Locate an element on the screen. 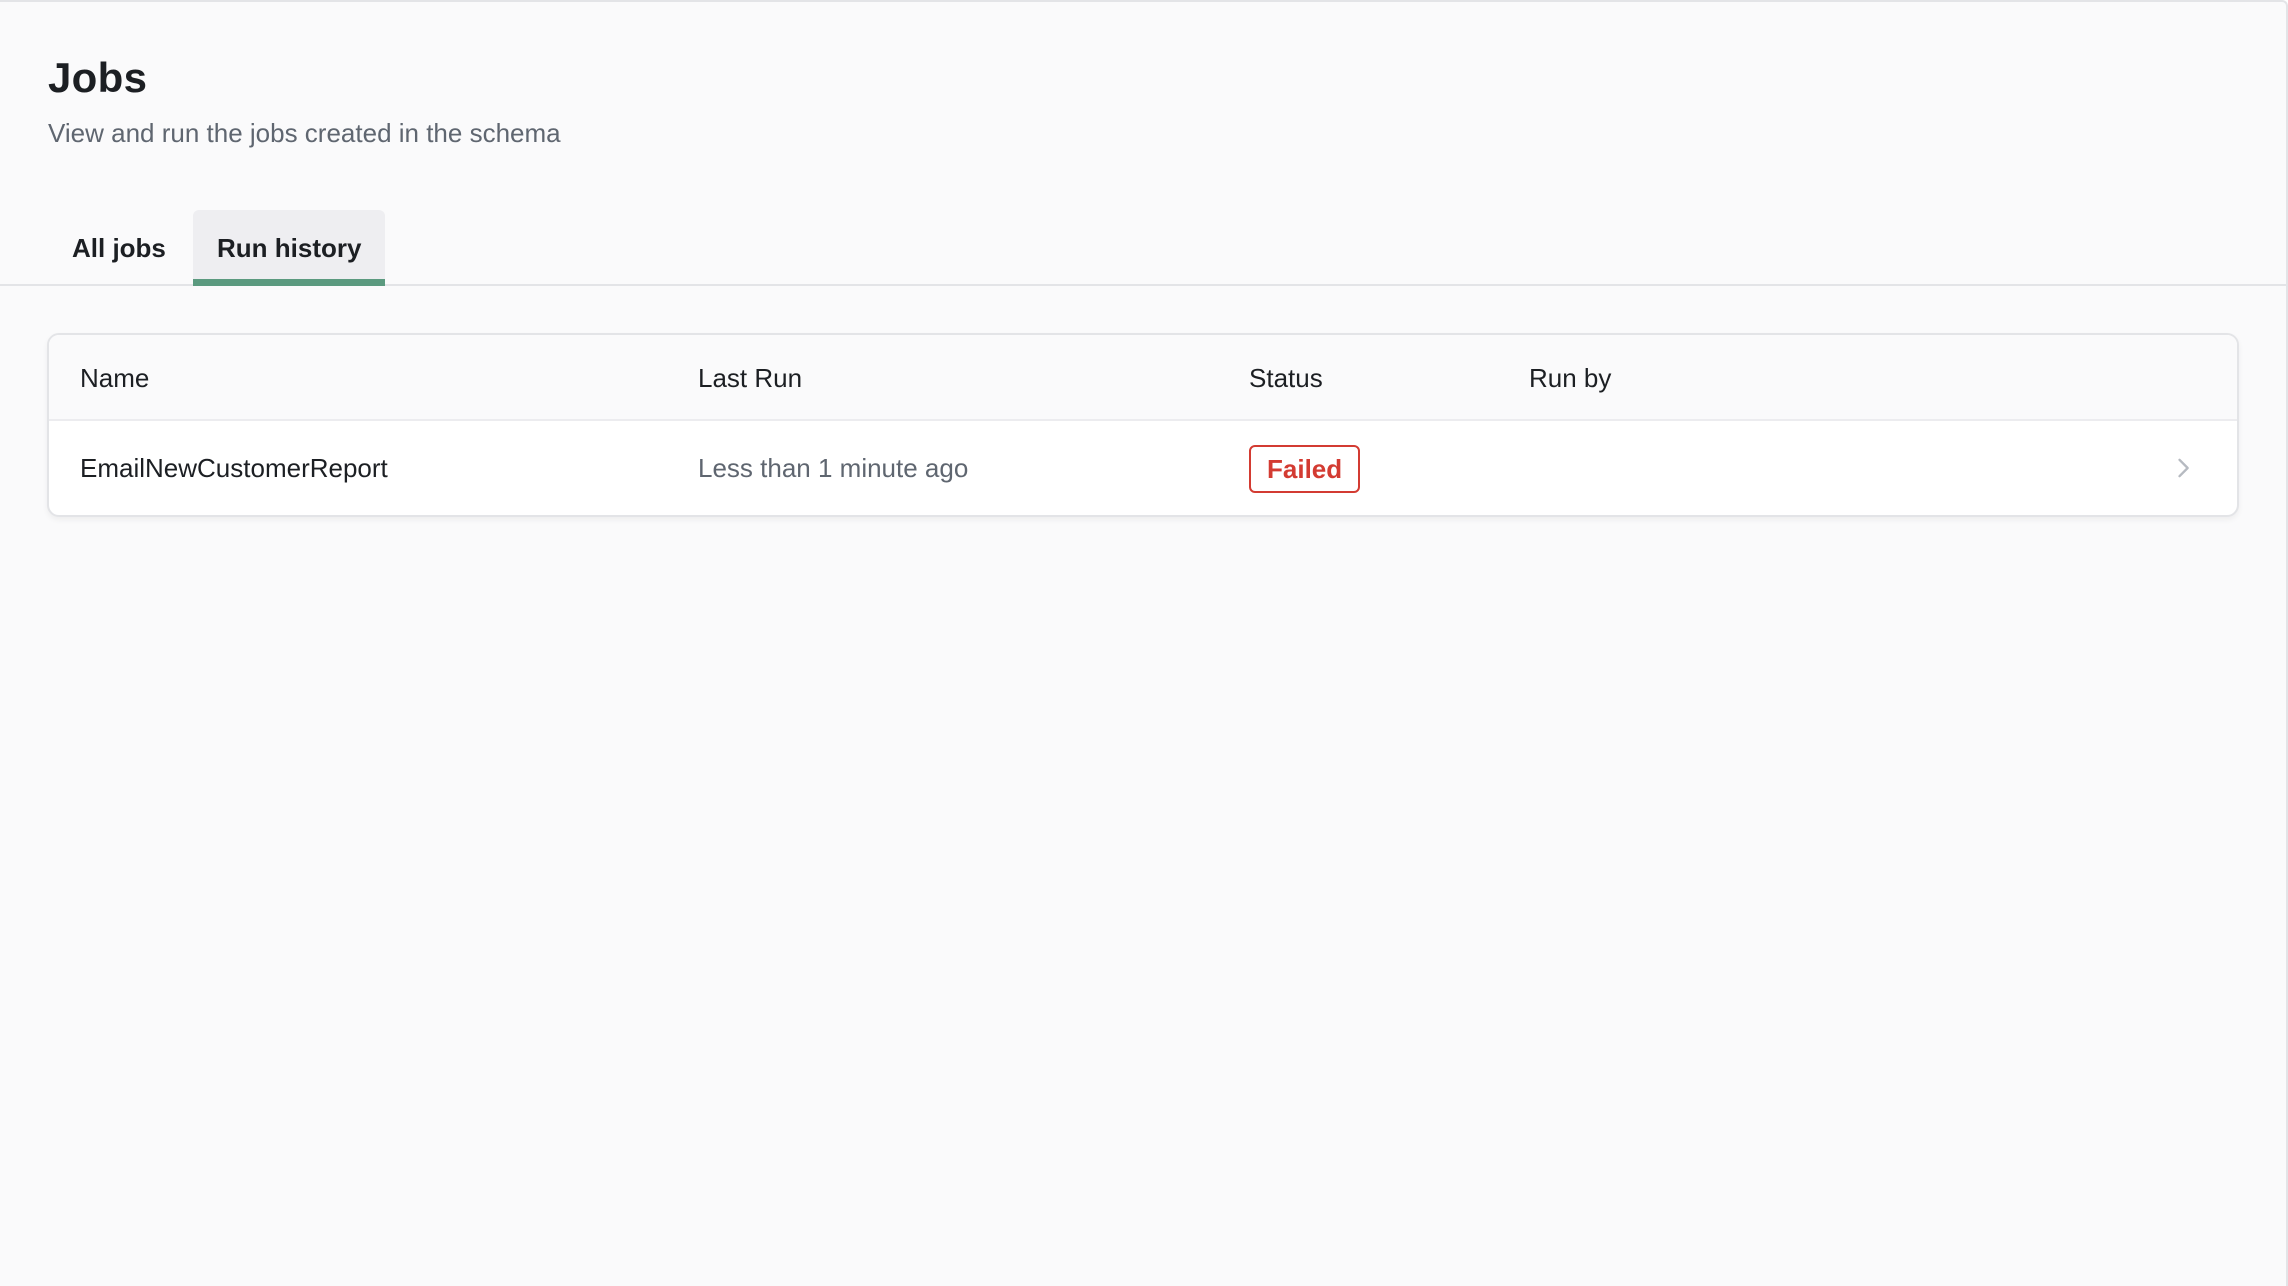  column-header-last-run: Last Run is located at coordinates (750, 378).